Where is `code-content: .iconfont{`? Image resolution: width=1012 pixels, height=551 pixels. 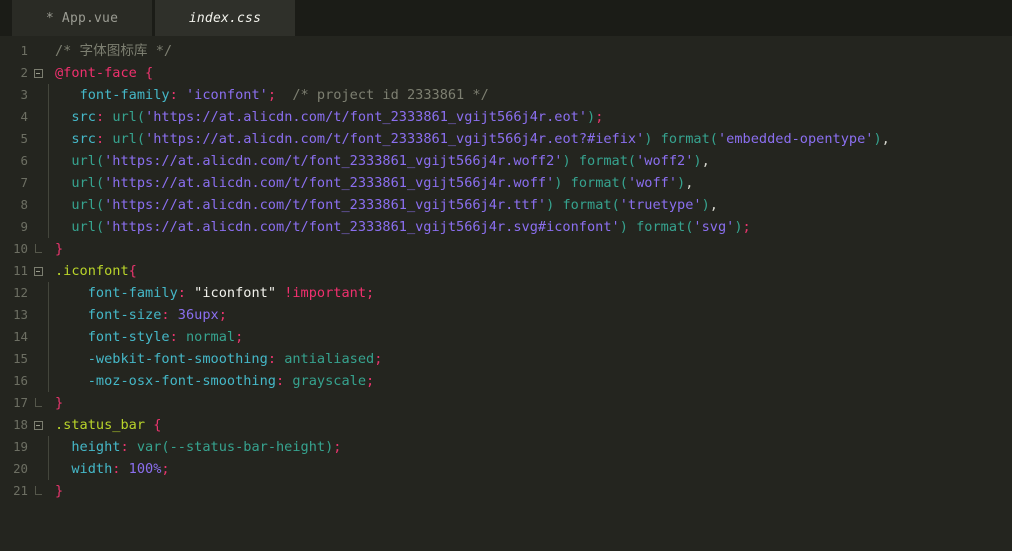
code-content: .iconfont{ is located at coordinates (530, 271).